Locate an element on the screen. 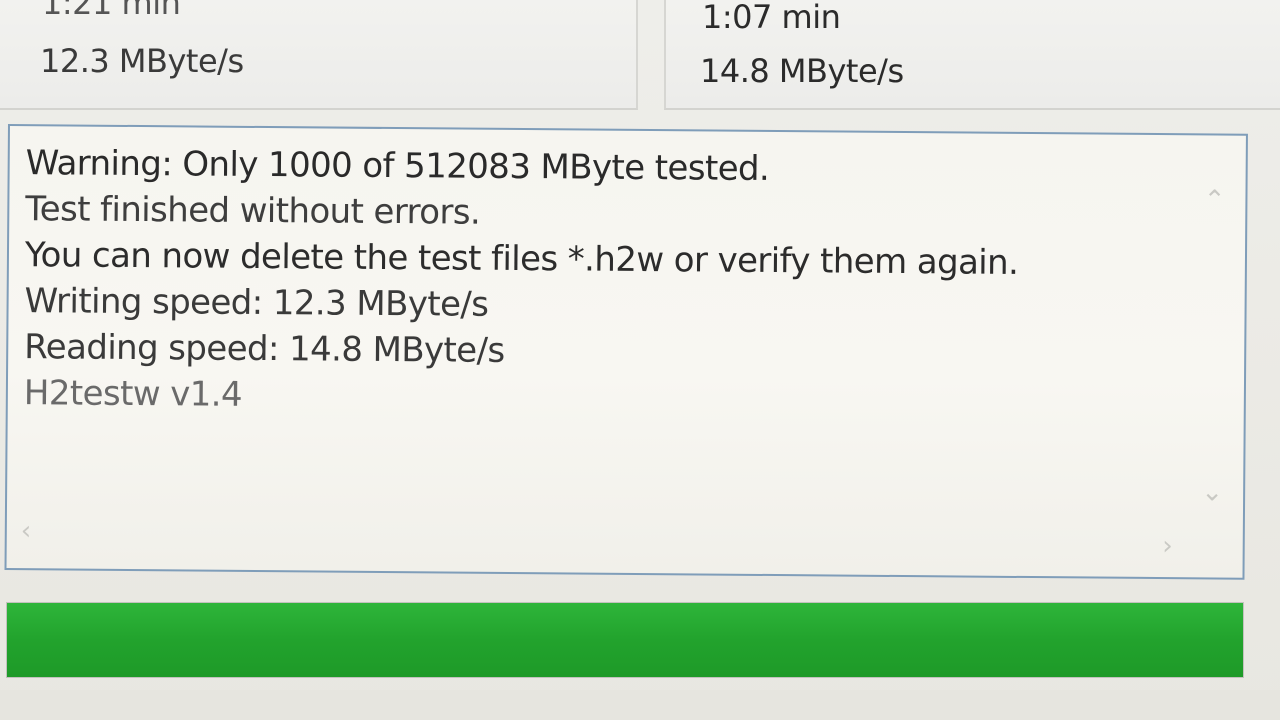 This screenshot has height=720, width=1280. reading-time: 1:07 min is located at coordinates (771, 18).